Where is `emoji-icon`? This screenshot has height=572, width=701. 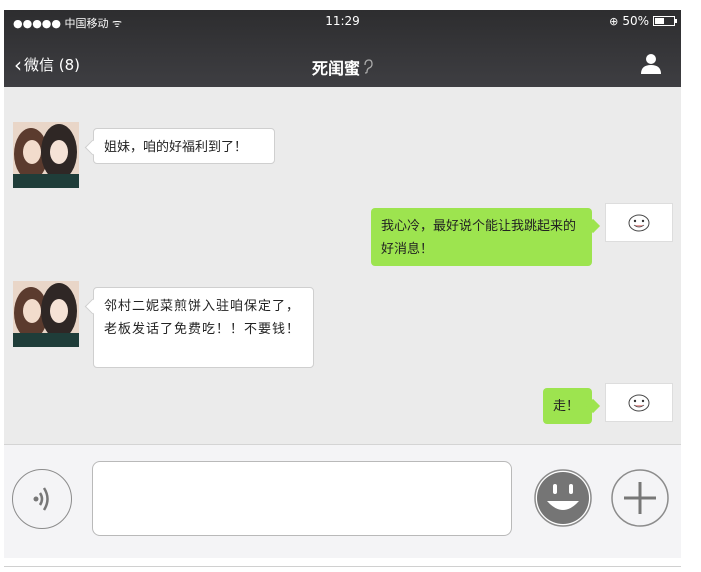 emoji-icon is located at coordinates (563, 498).